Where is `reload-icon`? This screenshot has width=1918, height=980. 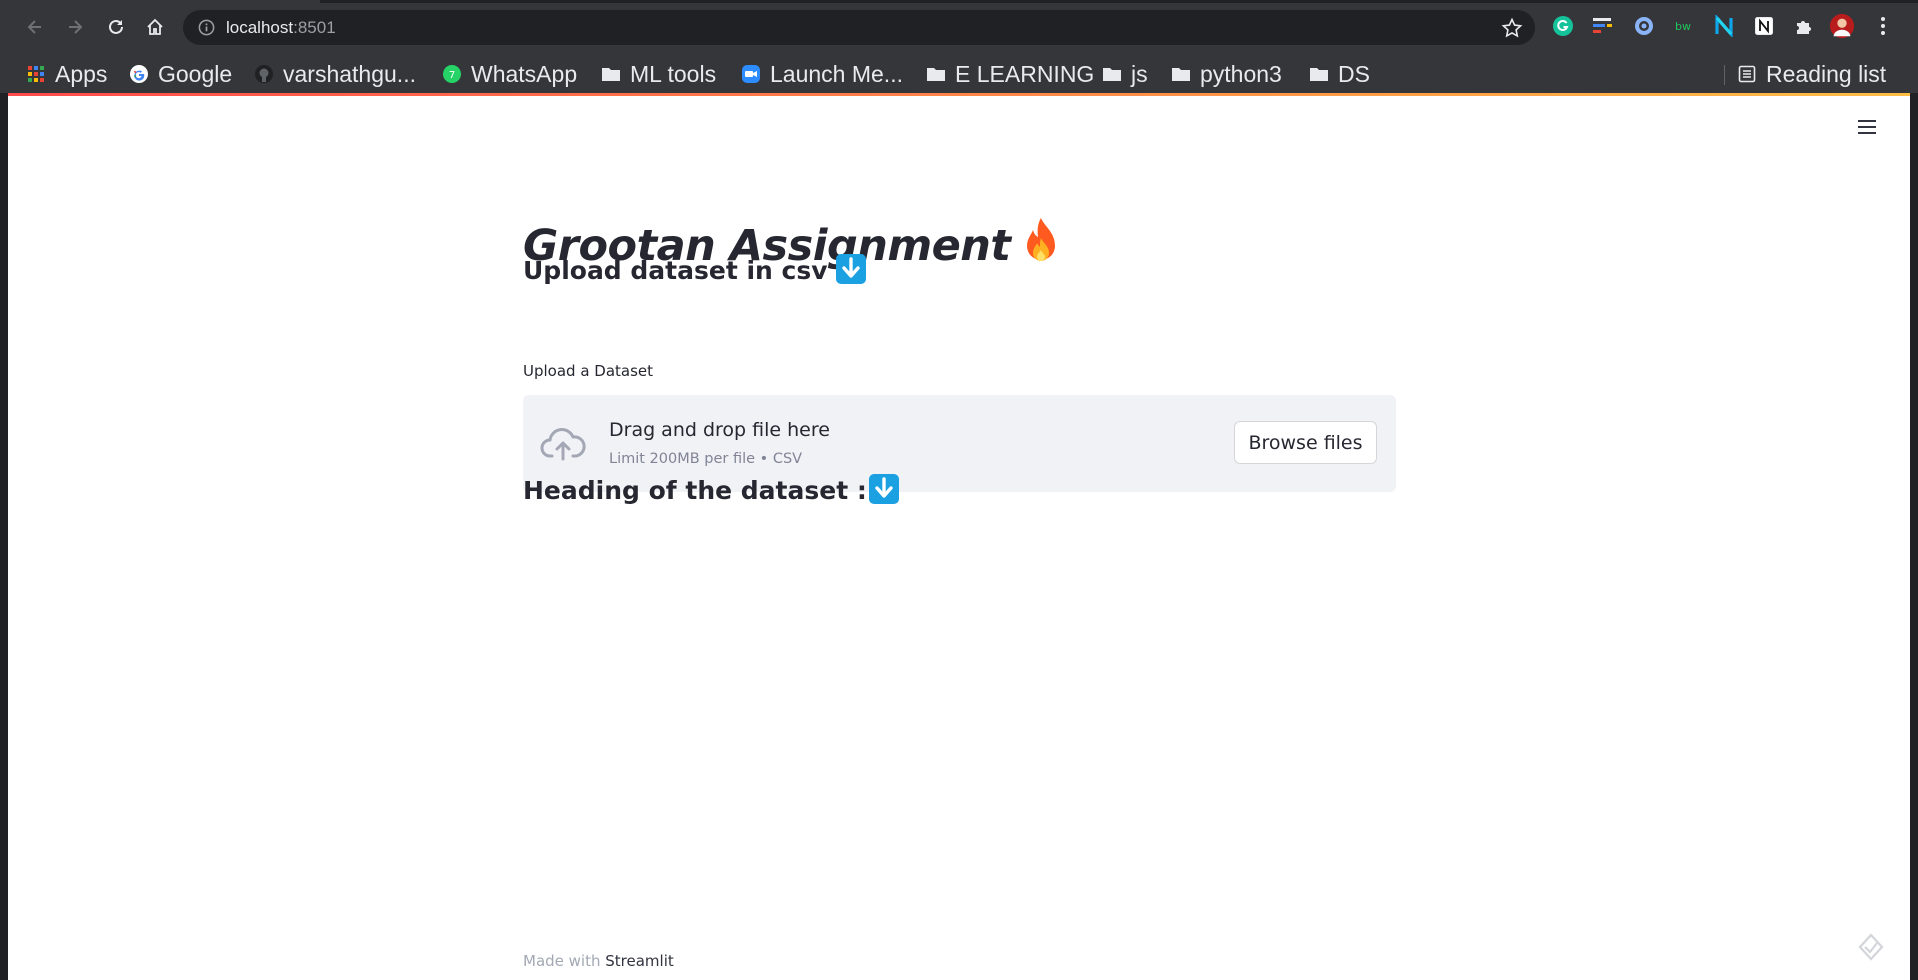
reload-icon is located at coordinates (116, 26).